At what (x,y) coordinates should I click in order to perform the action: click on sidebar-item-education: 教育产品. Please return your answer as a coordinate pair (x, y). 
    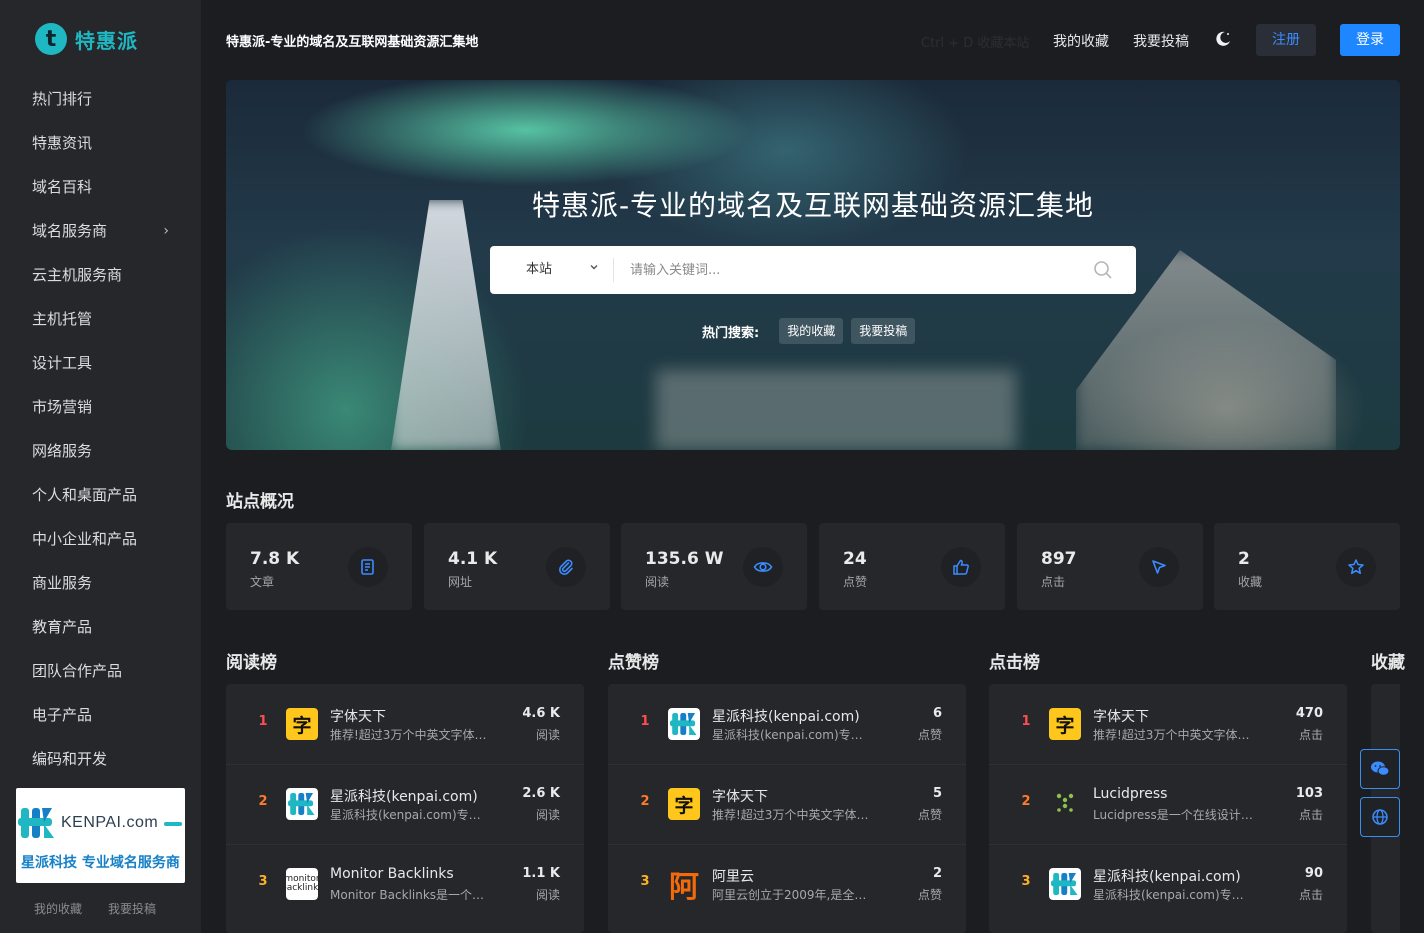
    Looking at the image, I should click on (100, 627).